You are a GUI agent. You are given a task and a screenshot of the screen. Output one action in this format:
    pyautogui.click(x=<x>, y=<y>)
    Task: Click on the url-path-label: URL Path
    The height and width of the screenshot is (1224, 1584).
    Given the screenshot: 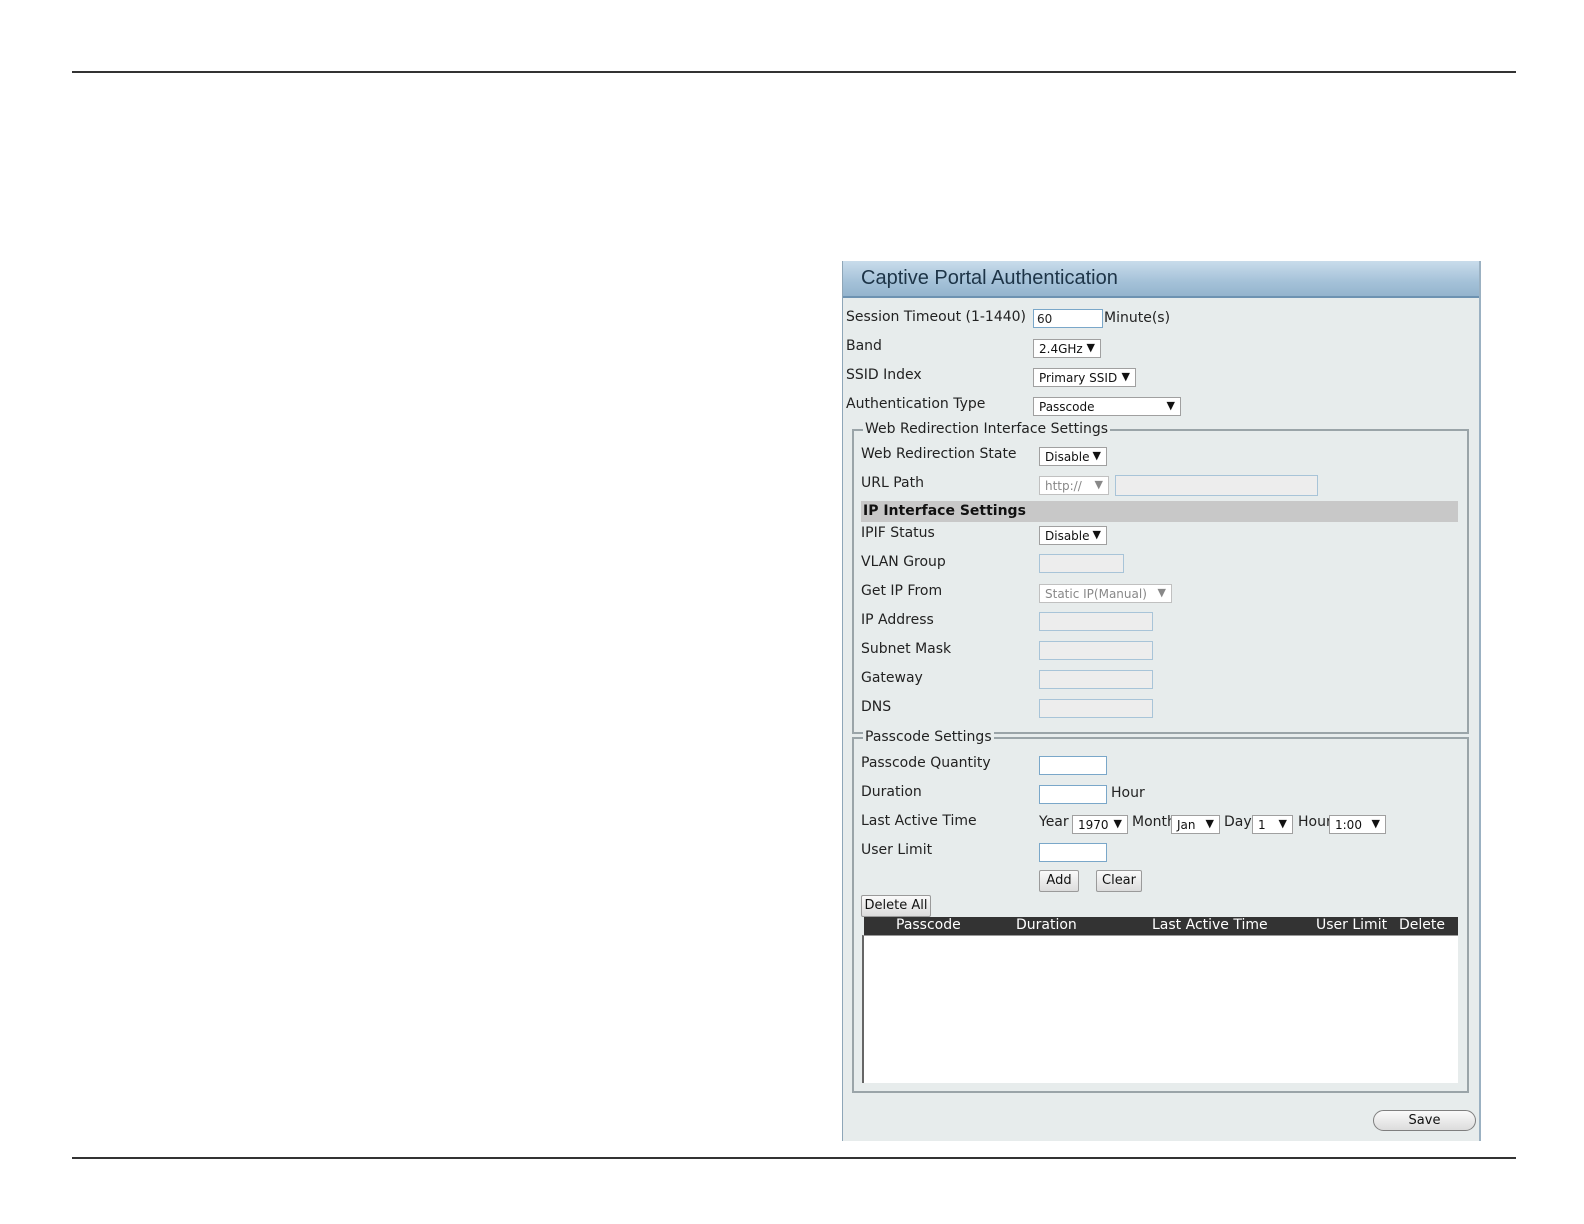 What is the action you would take?
    pyautogui.click(x=892, y=483)
    